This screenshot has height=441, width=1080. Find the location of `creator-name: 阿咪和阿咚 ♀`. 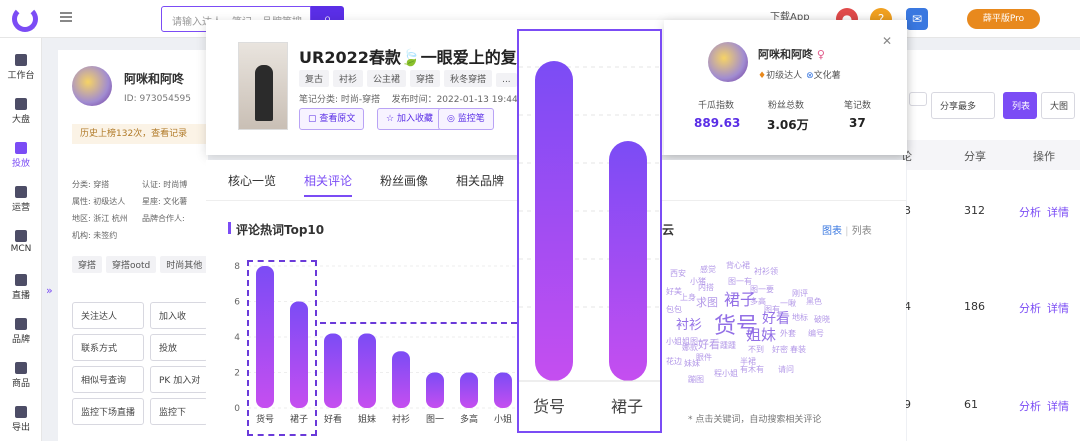

creator-name: 阿咪和阿咚 ♀ is located at coordinates (791, 54).